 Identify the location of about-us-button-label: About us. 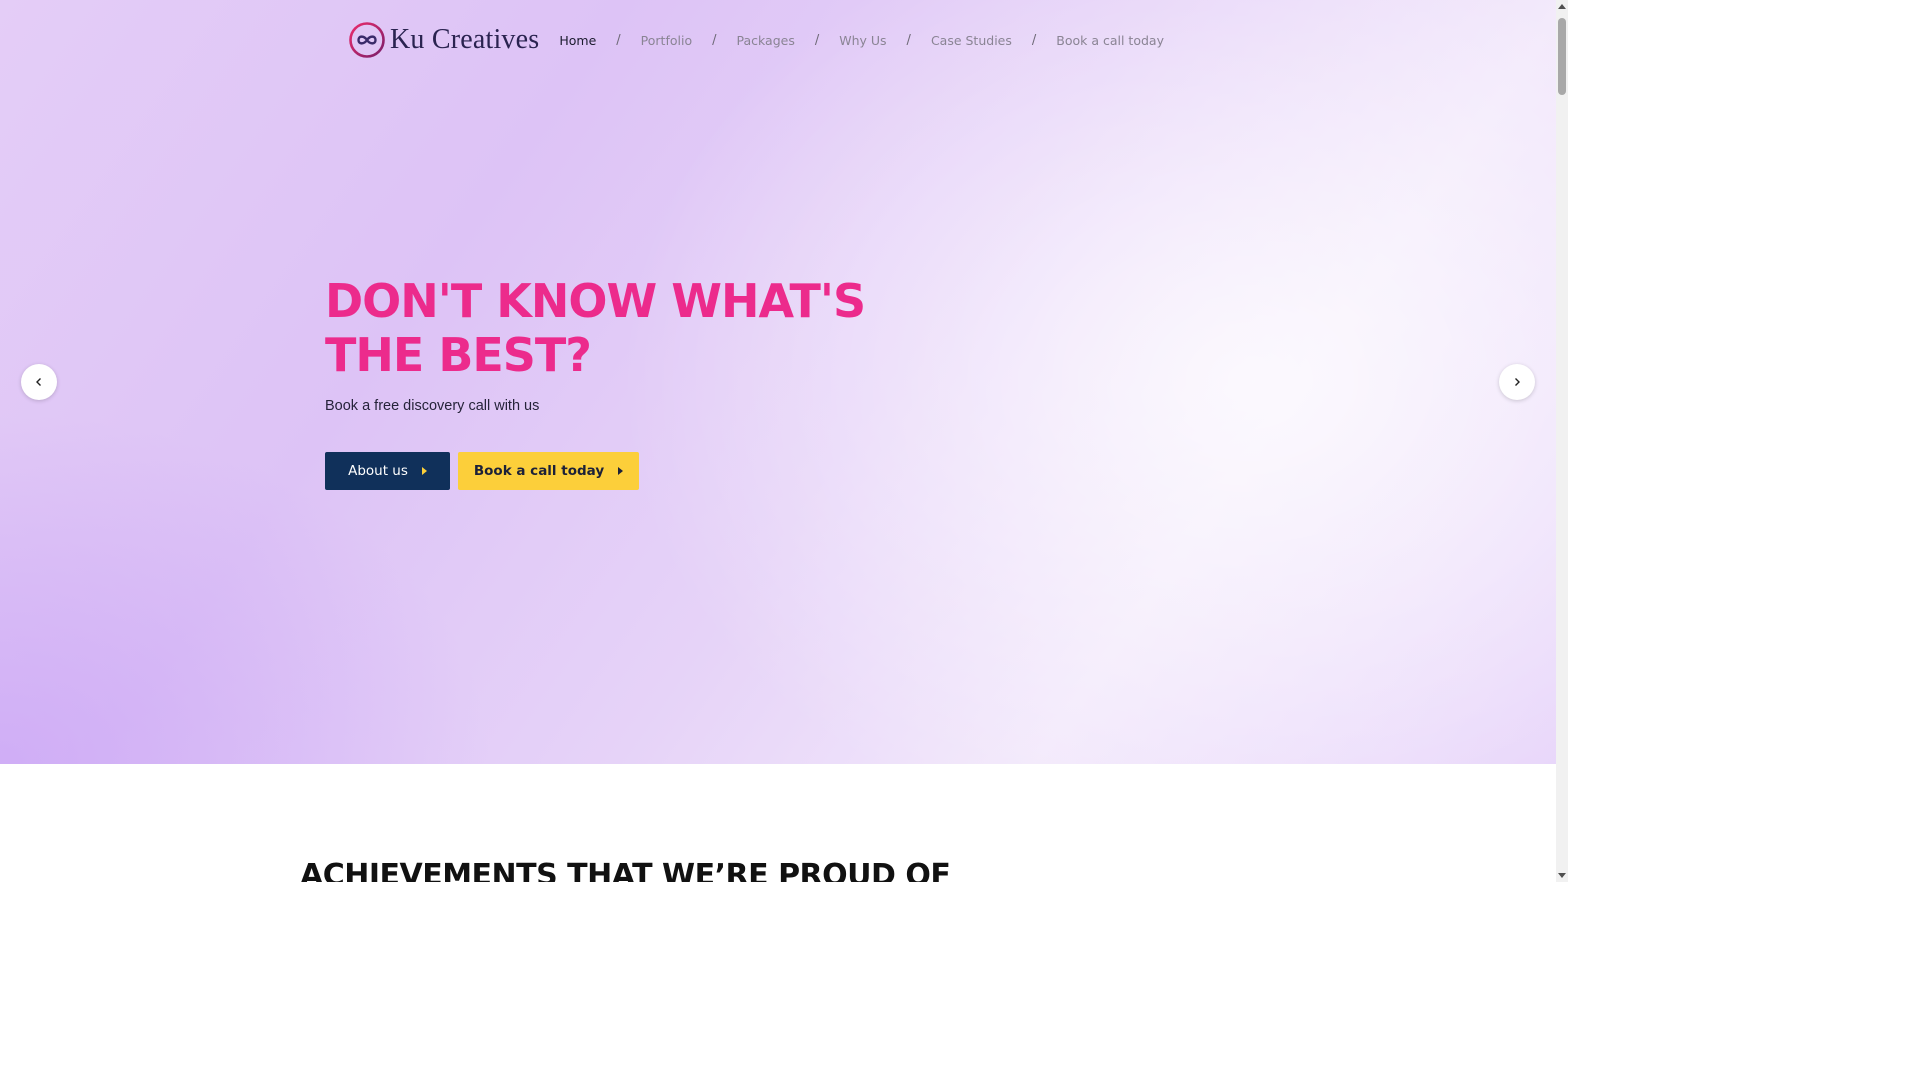
(378, 471).